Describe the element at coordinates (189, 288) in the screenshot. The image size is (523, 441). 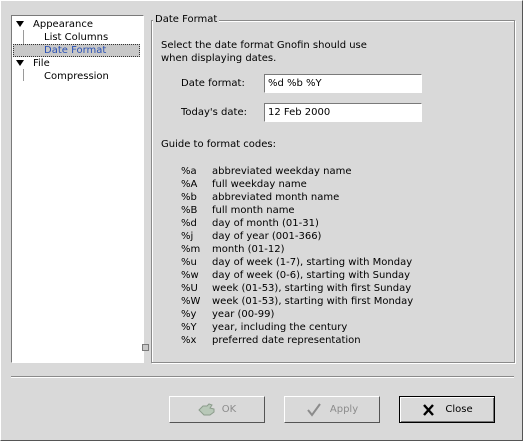
I see `format-code: %U` at that location.